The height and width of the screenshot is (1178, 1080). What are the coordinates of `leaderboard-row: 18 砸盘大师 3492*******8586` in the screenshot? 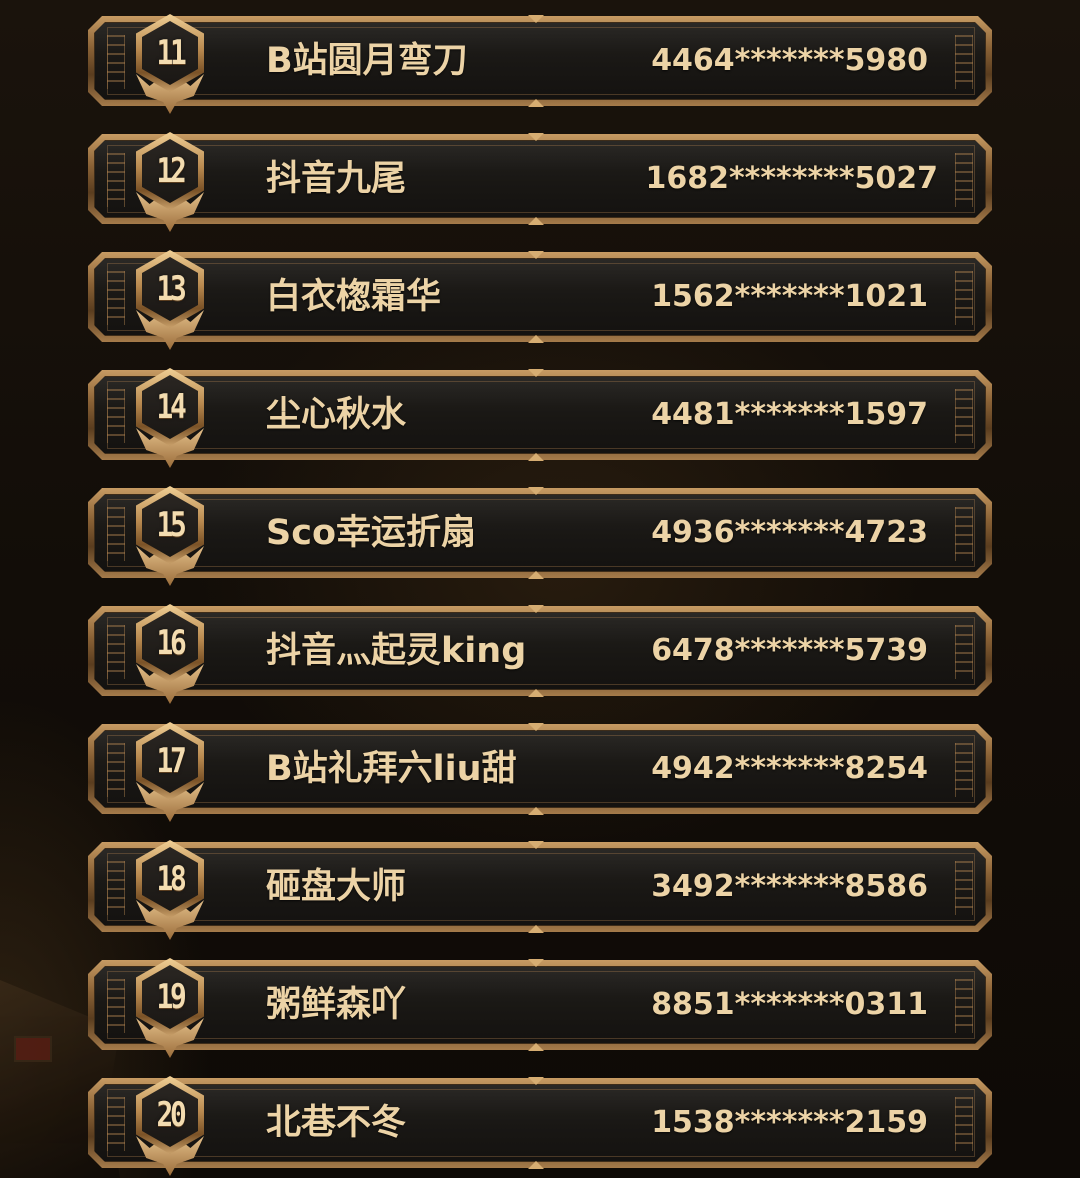 It's located at (540, 890).